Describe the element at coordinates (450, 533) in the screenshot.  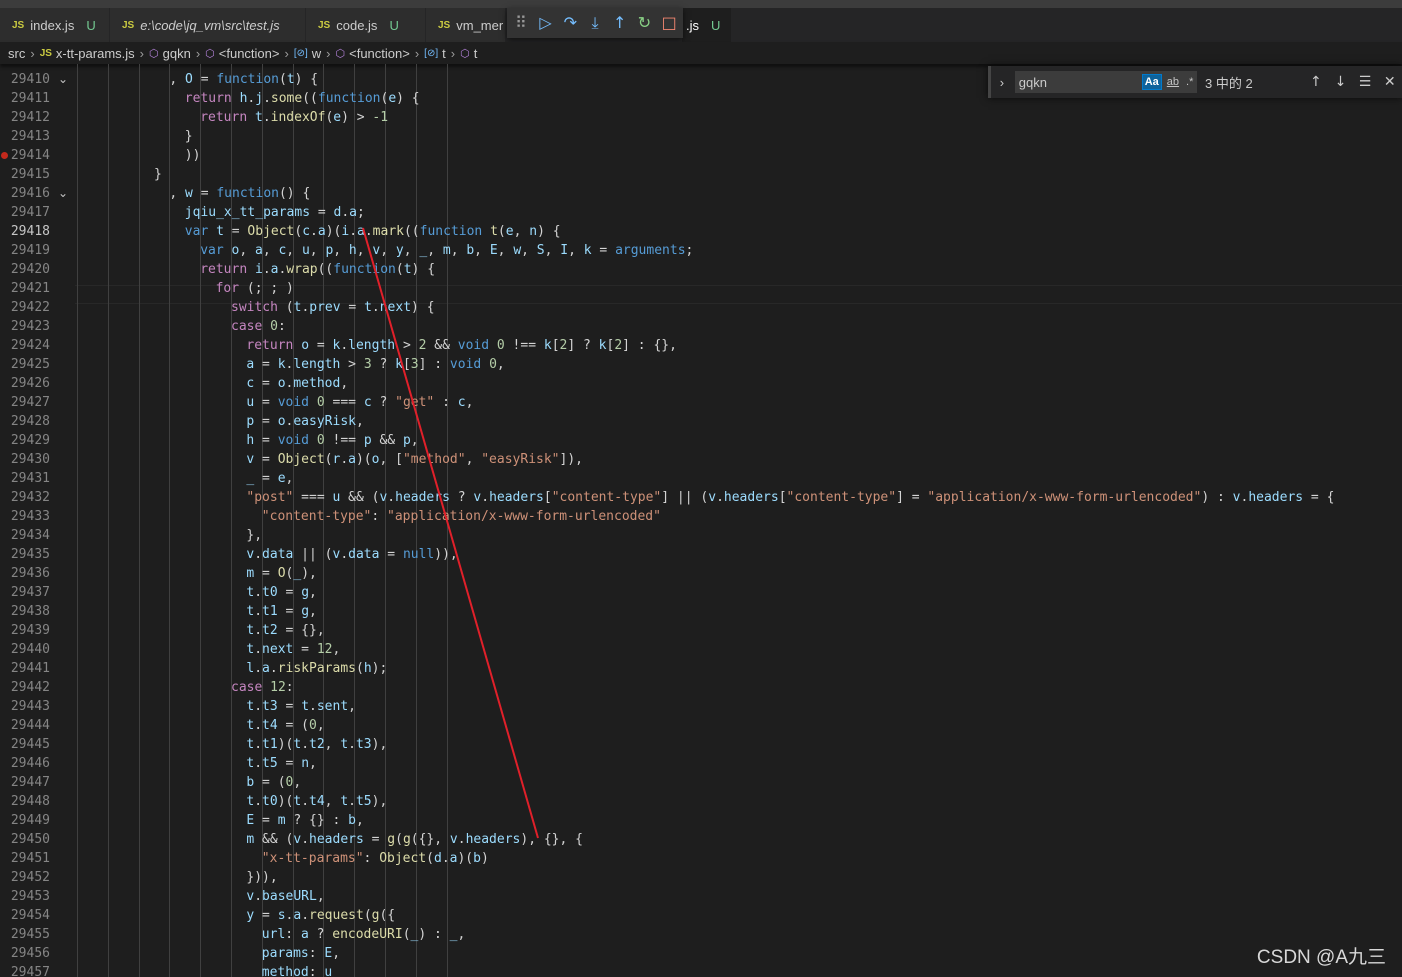
I see `red-annotation-arrow` at that location.